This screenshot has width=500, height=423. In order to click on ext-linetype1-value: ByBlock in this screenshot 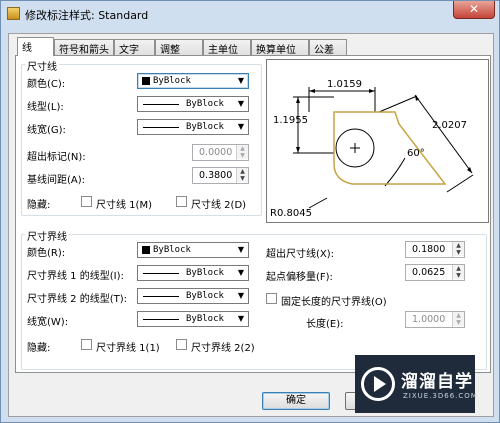, I will do `click(205, 273)`.